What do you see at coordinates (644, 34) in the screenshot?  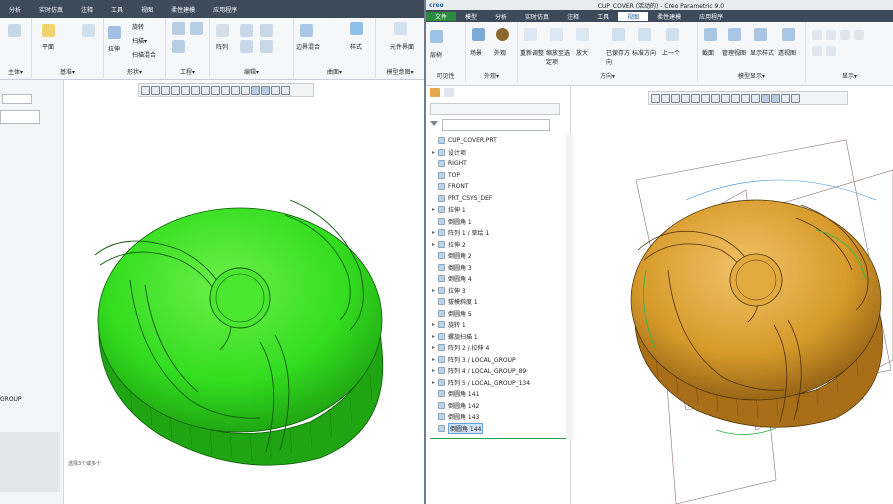 I see `standard-orientation-icon` at bounding box center [644, 34].